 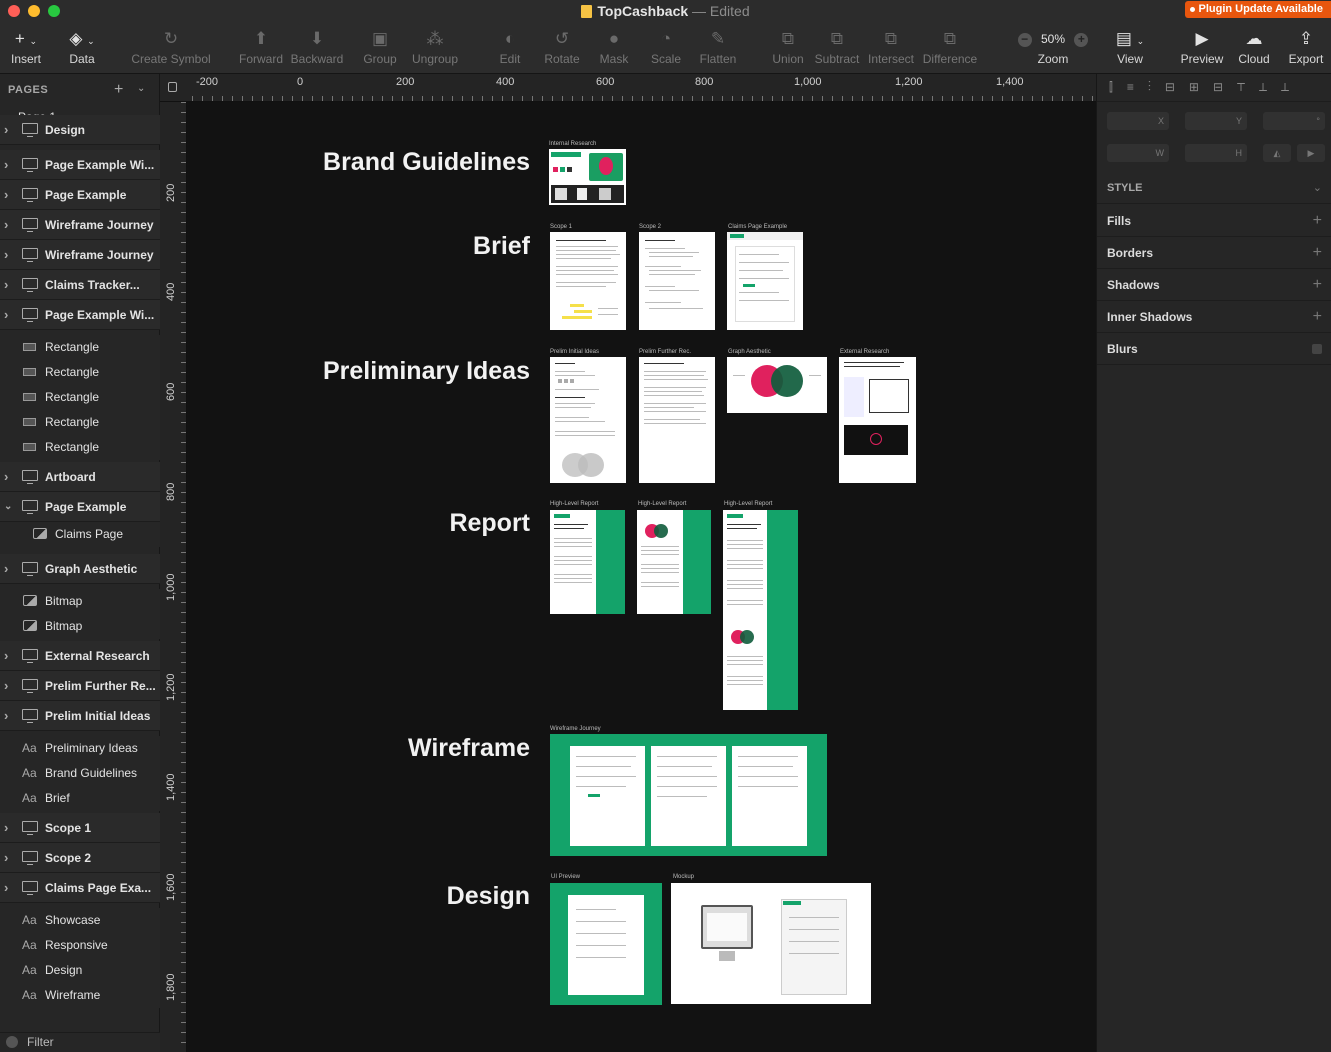 What do you see at coordinates (80, 798) in the screenshot?
I see `layer-item: Aa Brief` at bounding box center [80, 798].